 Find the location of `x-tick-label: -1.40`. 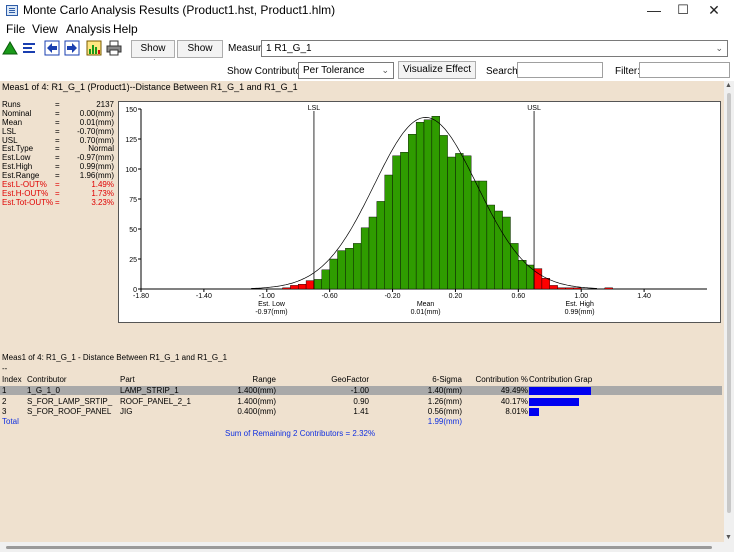

x-tick-label: -1.40 is located at coordinates (204, 296).